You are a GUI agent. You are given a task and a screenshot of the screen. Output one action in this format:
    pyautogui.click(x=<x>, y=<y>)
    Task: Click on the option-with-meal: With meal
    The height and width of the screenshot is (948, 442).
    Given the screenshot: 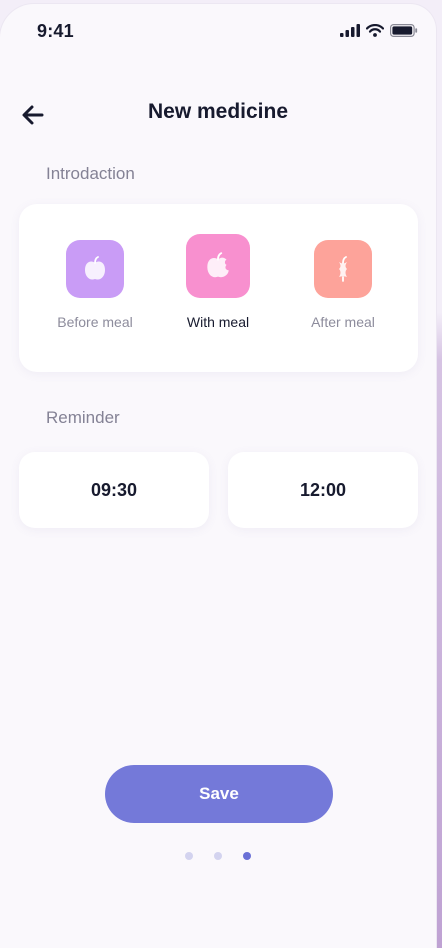 What is the action you would take?
    pyautogui.click(x=218, y=282)
    